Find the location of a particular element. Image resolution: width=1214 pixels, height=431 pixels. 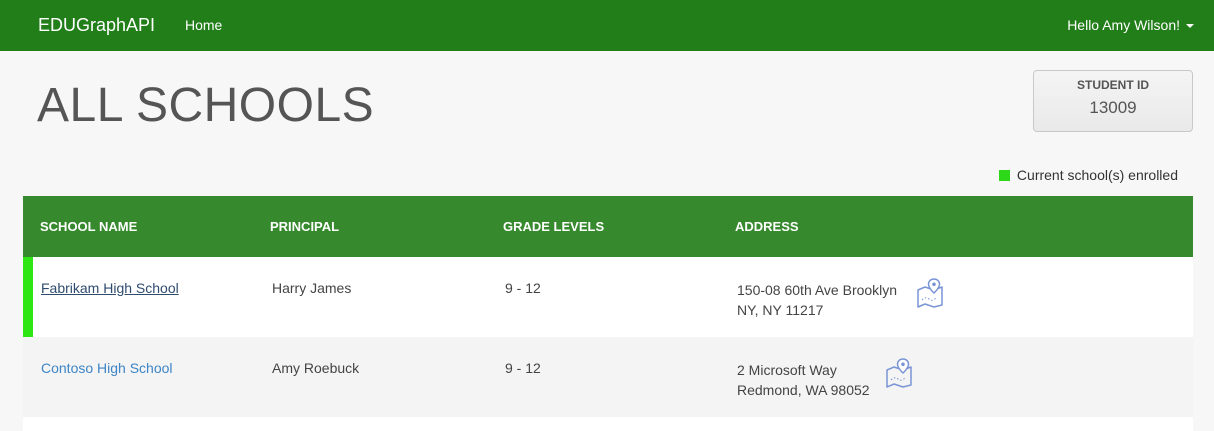

column-header-address: ADDRESS is located at coordinates (767, 226).